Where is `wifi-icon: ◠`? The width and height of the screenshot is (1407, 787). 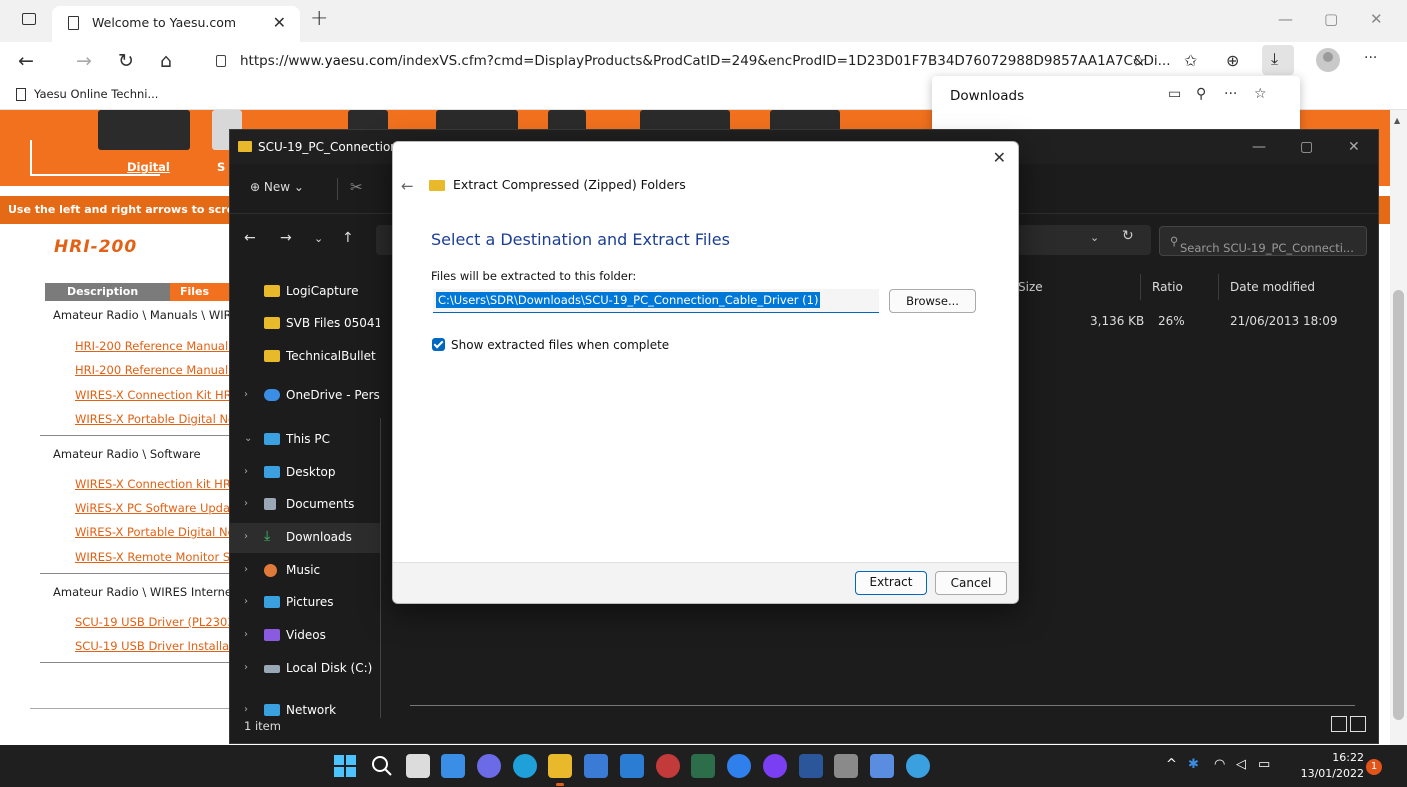 wifi-icon: ◠ is located at coordinates (1219, 764).